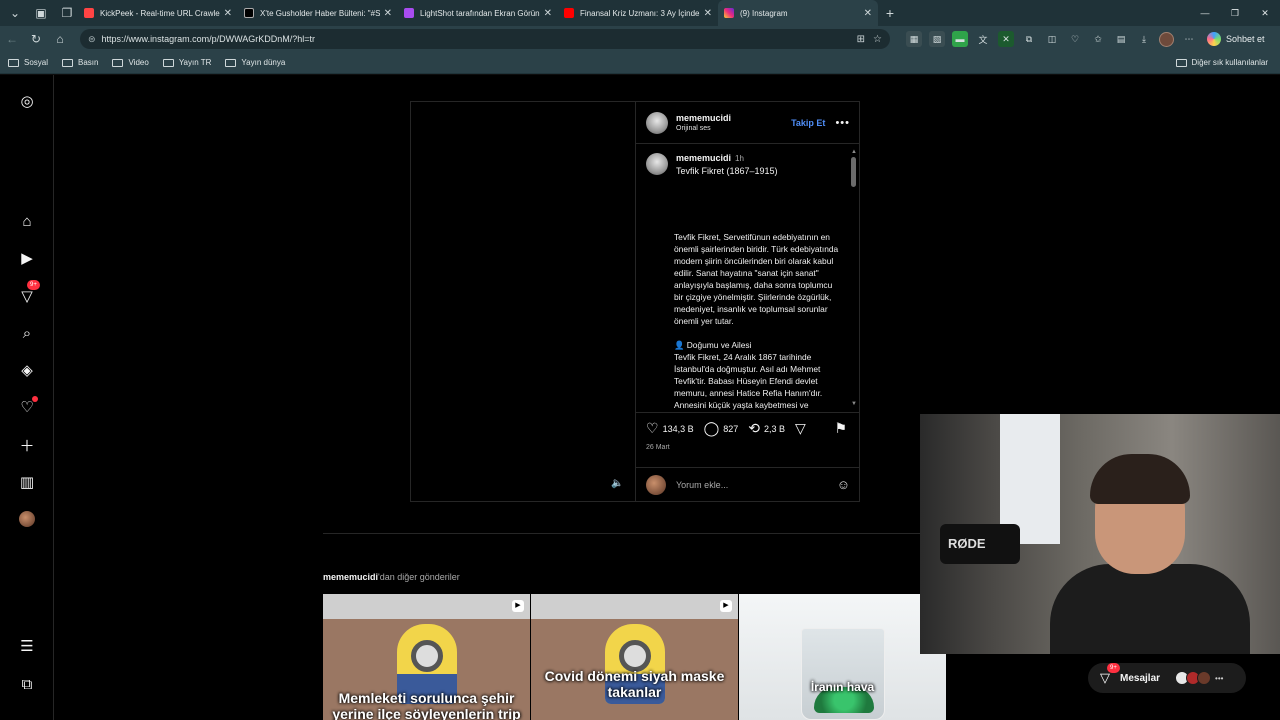 This screenshot has width=1280, height=720. Describe the element at coordinates (854, 278) in the screenshot. I see `caption-scrollbar: ▲ ▼` at that location.